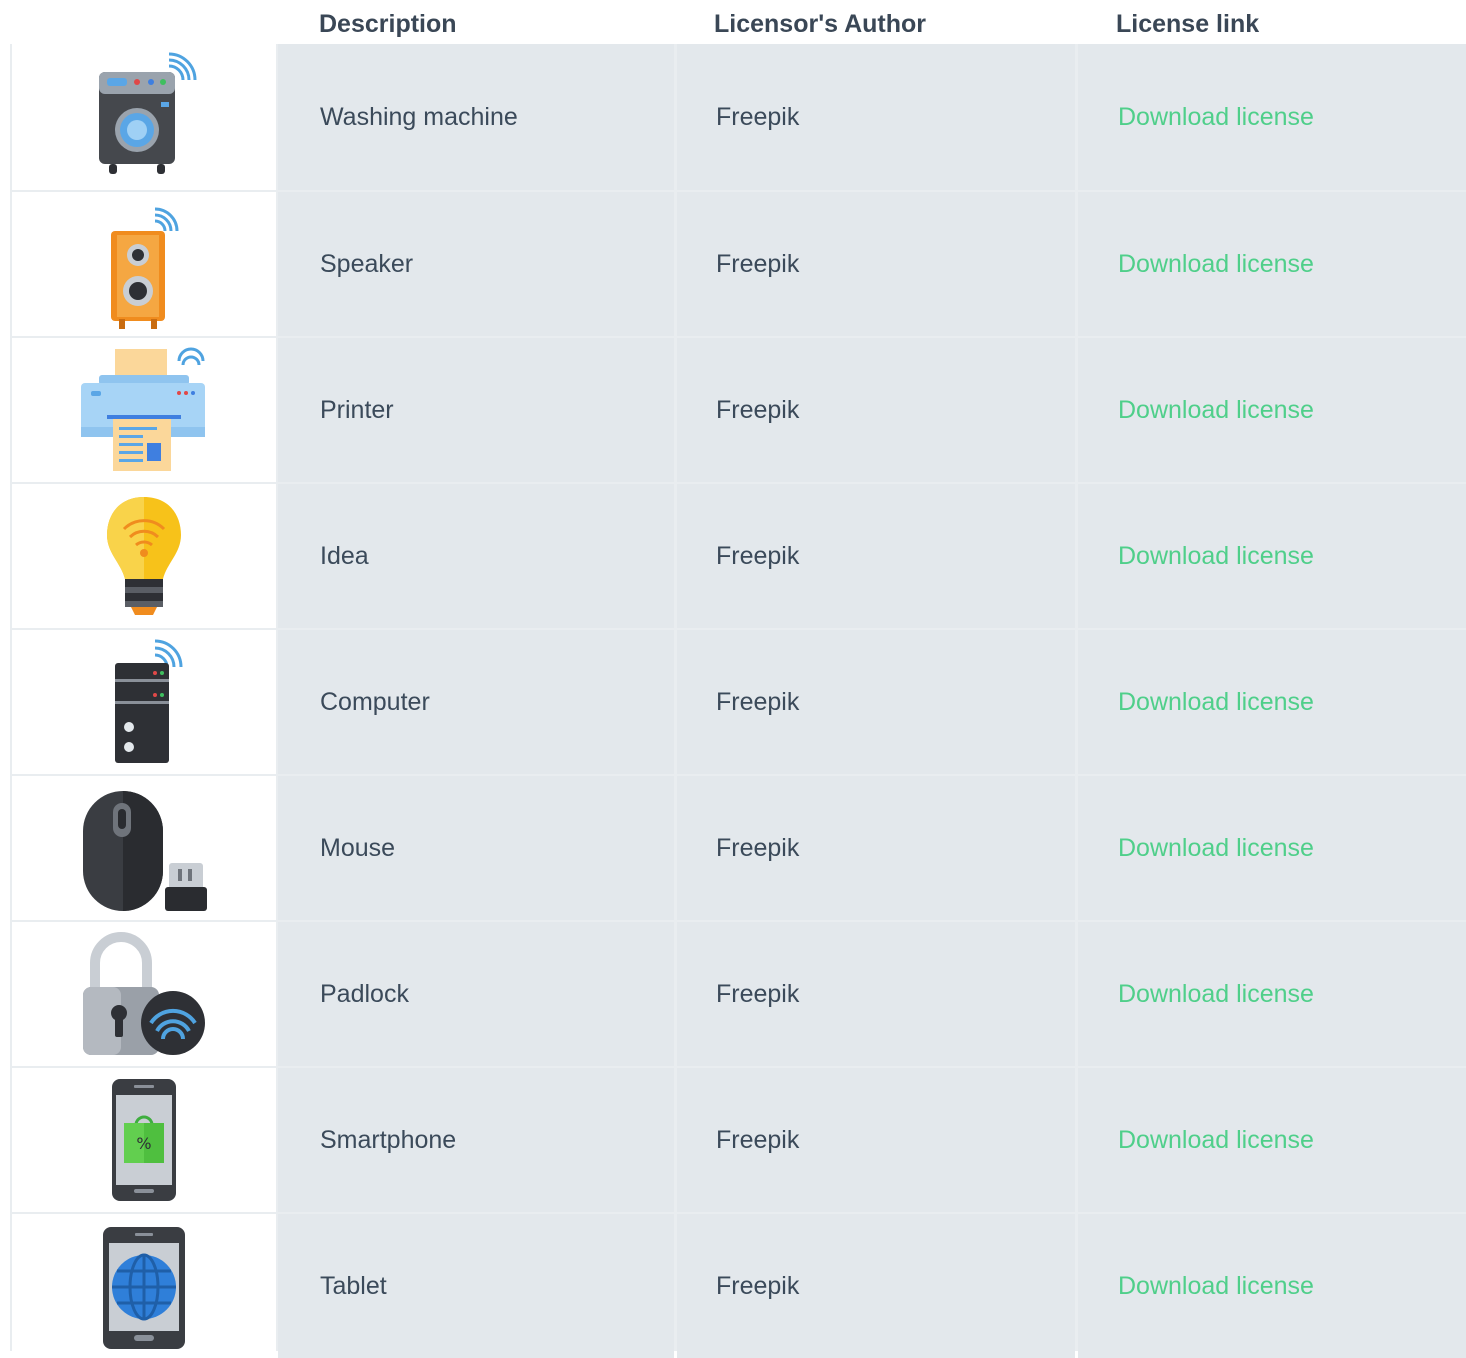 The height and width of the screenshot is (1358, 1466). Describe the element at coordinates (388, 24) in the screenshot. I see `header-description: Description` at that location.